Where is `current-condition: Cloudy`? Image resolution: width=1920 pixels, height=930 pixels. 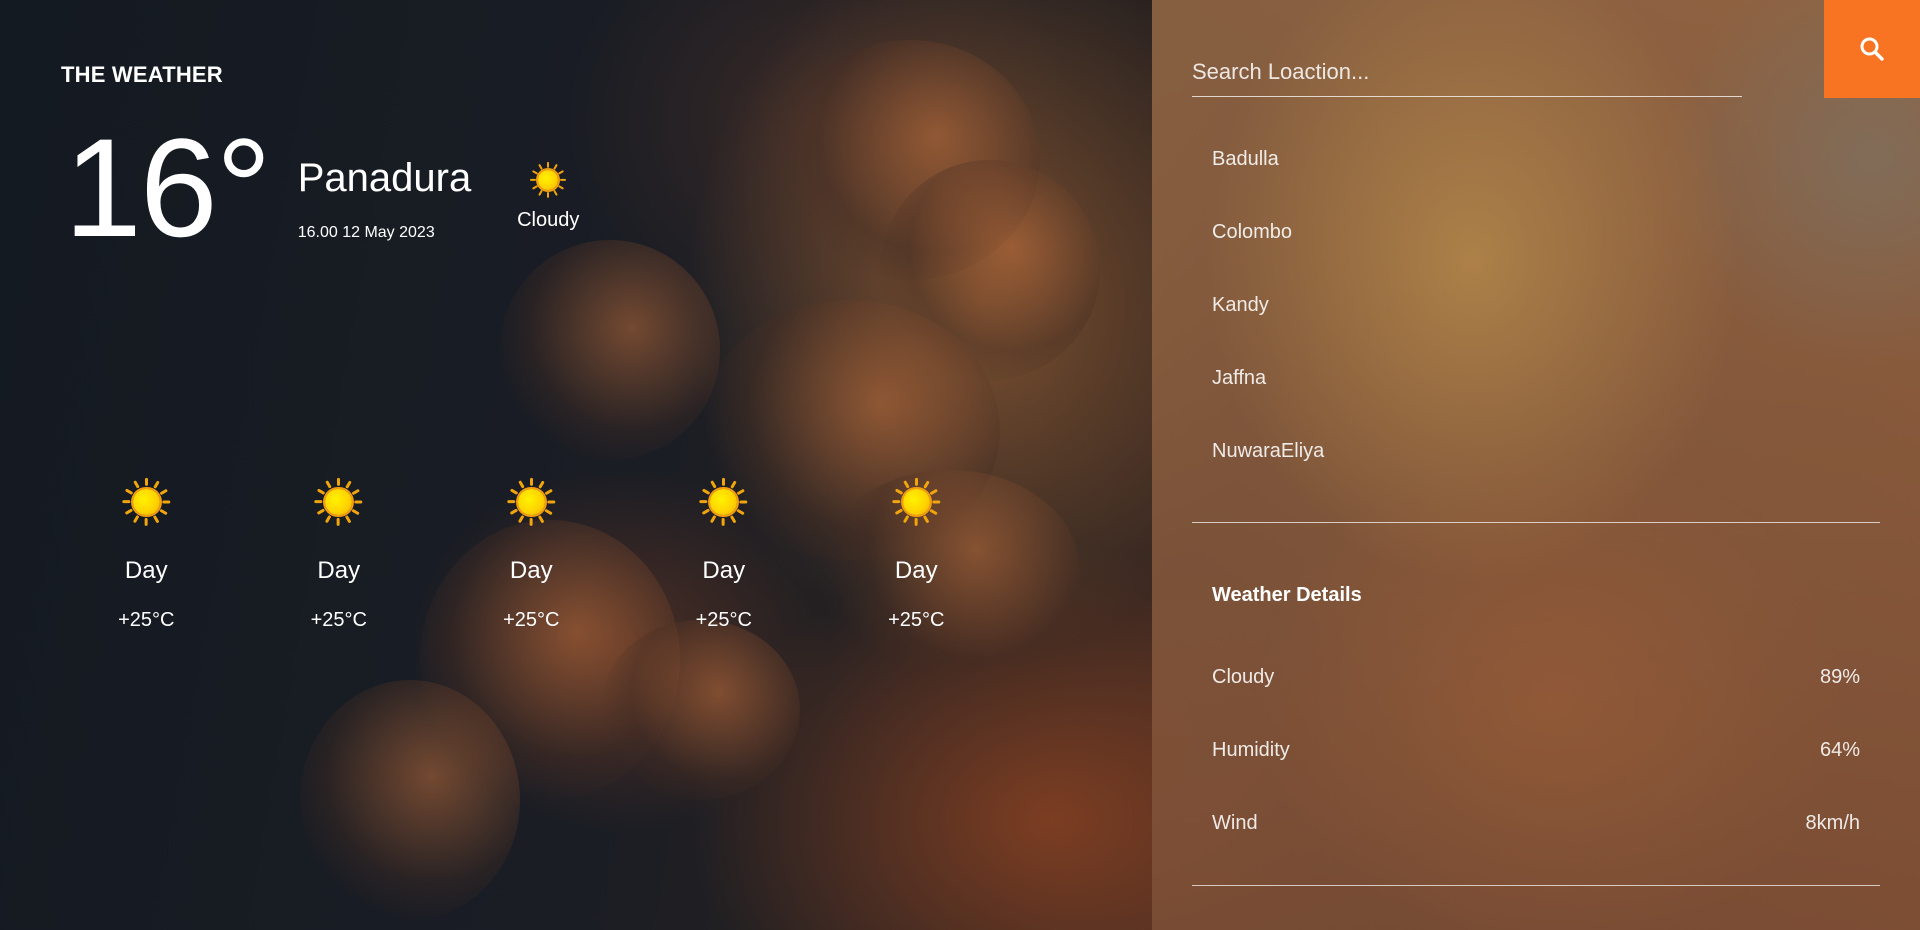
current-condition: Cloudy is located at coordinates (548, 196).